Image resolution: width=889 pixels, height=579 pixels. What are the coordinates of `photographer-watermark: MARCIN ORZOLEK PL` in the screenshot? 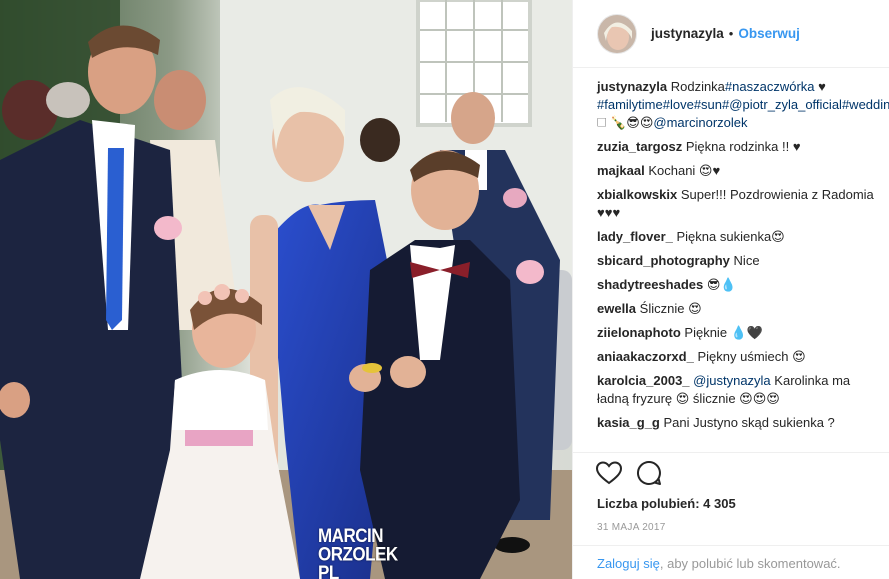 It's located at (363, 552).